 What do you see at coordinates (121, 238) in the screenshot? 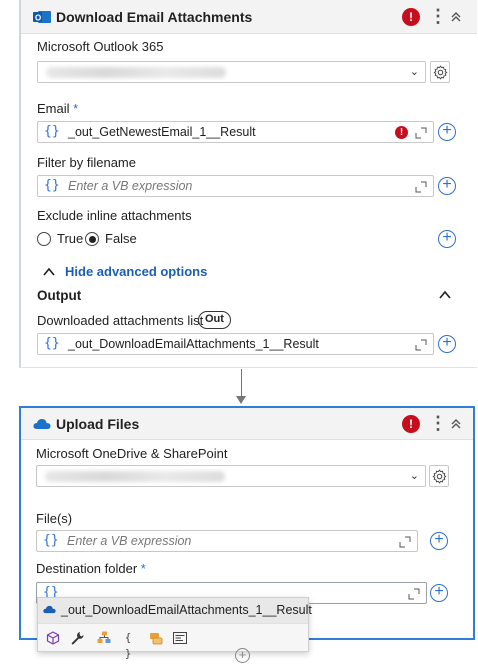
I see `radio-false-label: False` at bounding box center [121, 238].